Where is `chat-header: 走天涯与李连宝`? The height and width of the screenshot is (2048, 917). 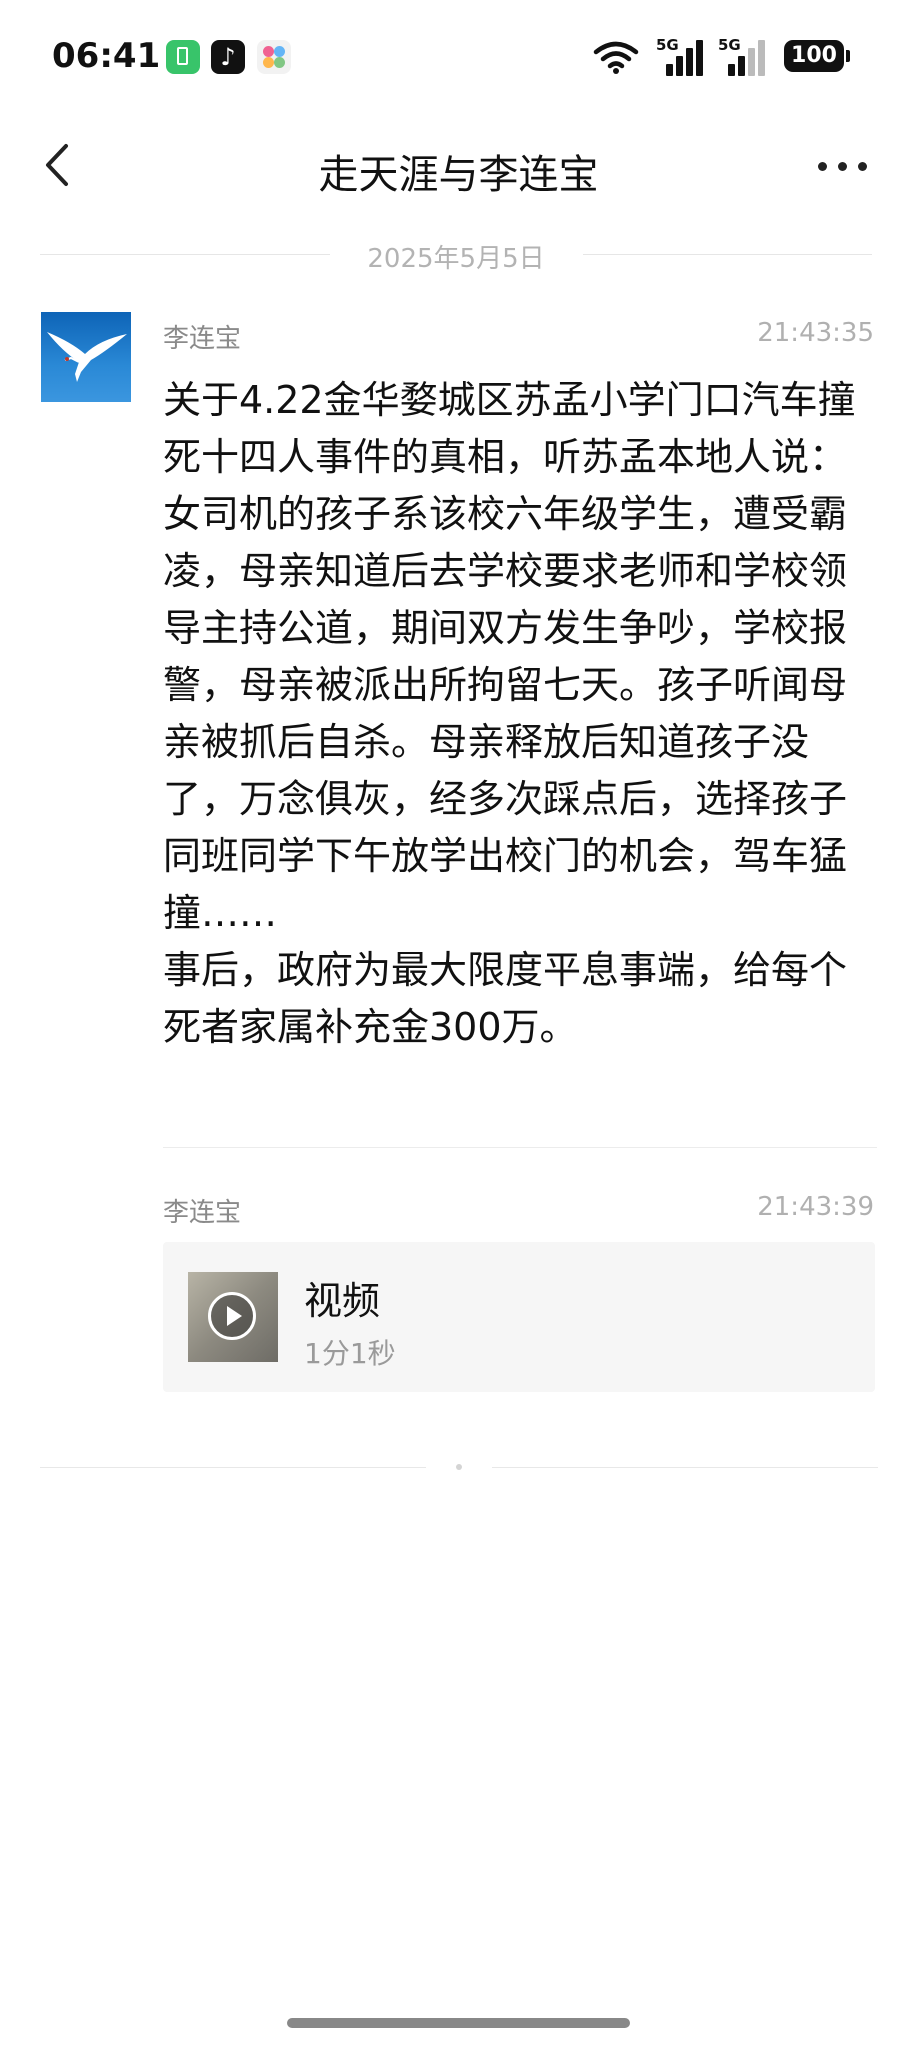 chat-header: 走天涯与李连宝 is located at coordinates (458, 165).